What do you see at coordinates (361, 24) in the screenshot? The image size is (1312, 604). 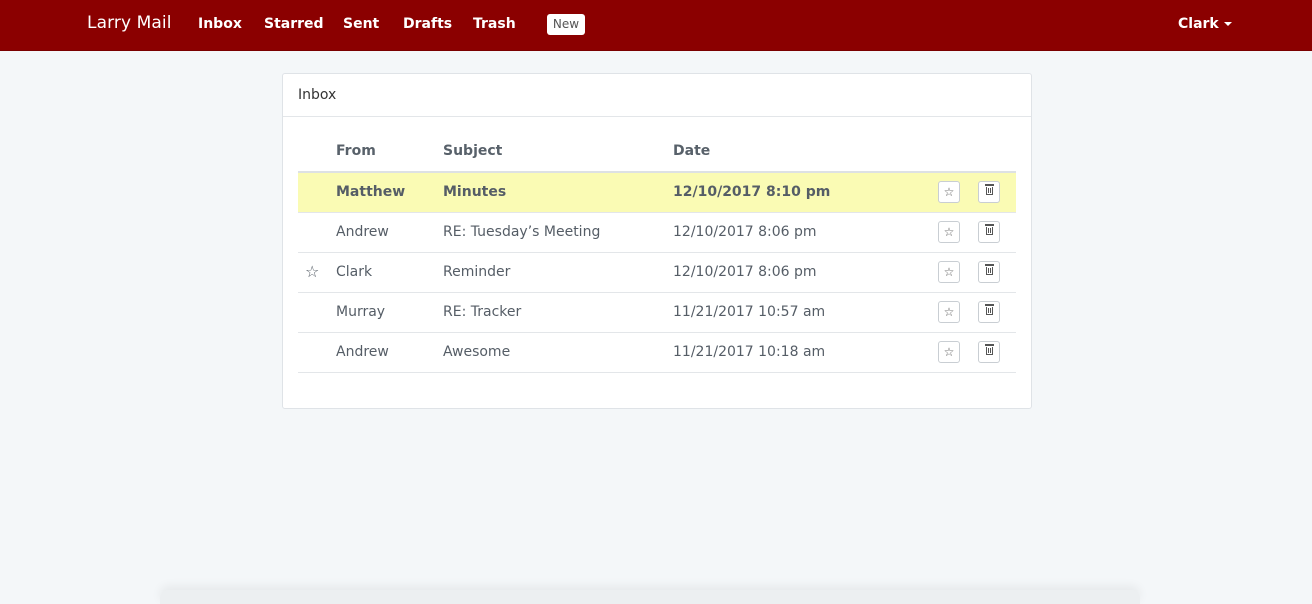 I see `nav-sent: Sent` at bounding box center [361, 24].